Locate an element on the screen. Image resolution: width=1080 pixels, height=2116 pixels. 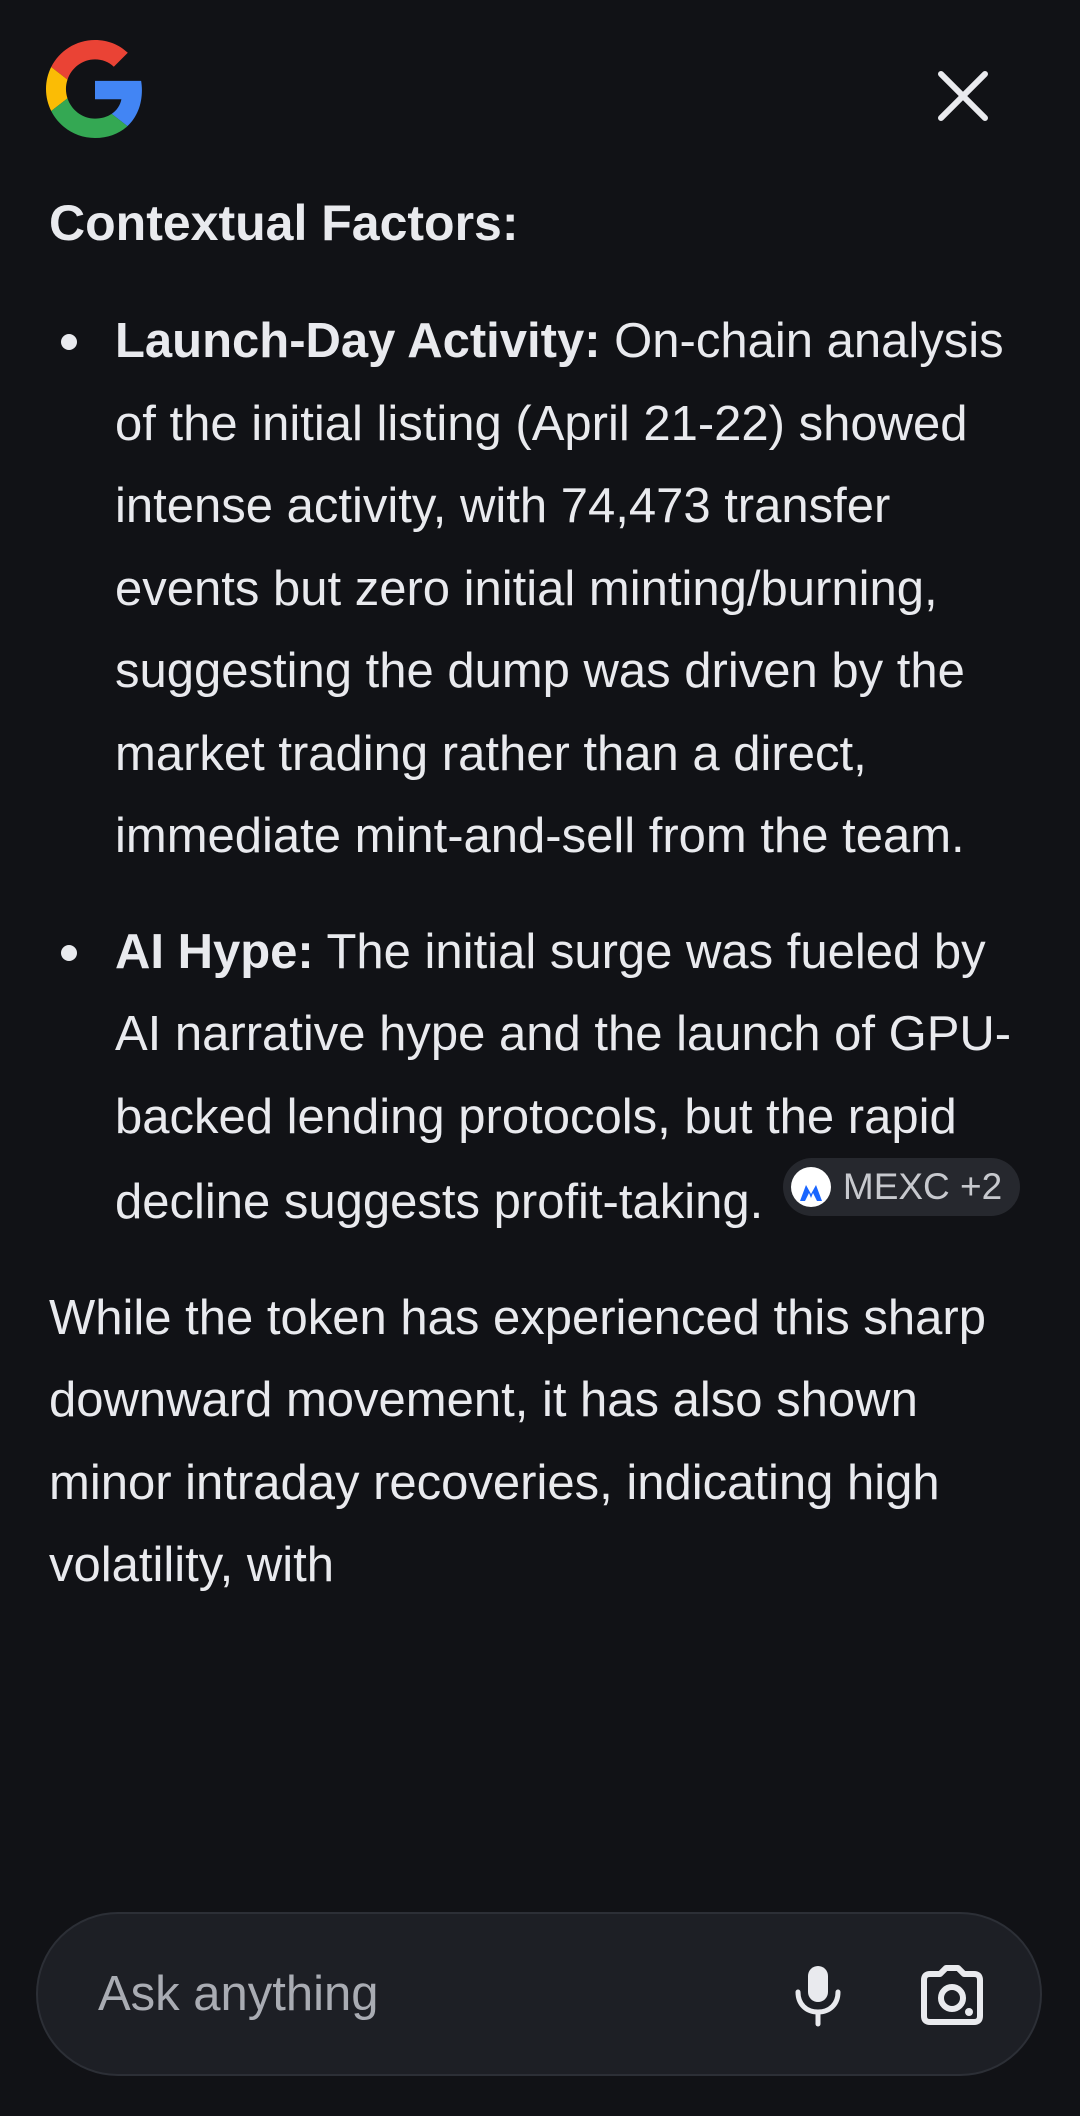
ask-input is located at coordinates (423, 1994).